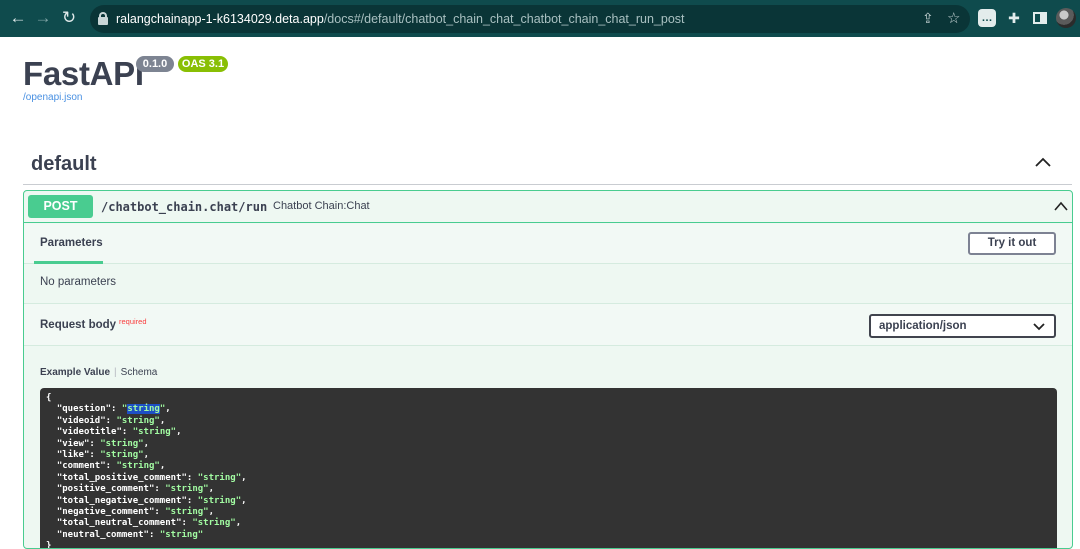  I want to click on oas-badge: OAS 3.1, so click(203, 64).